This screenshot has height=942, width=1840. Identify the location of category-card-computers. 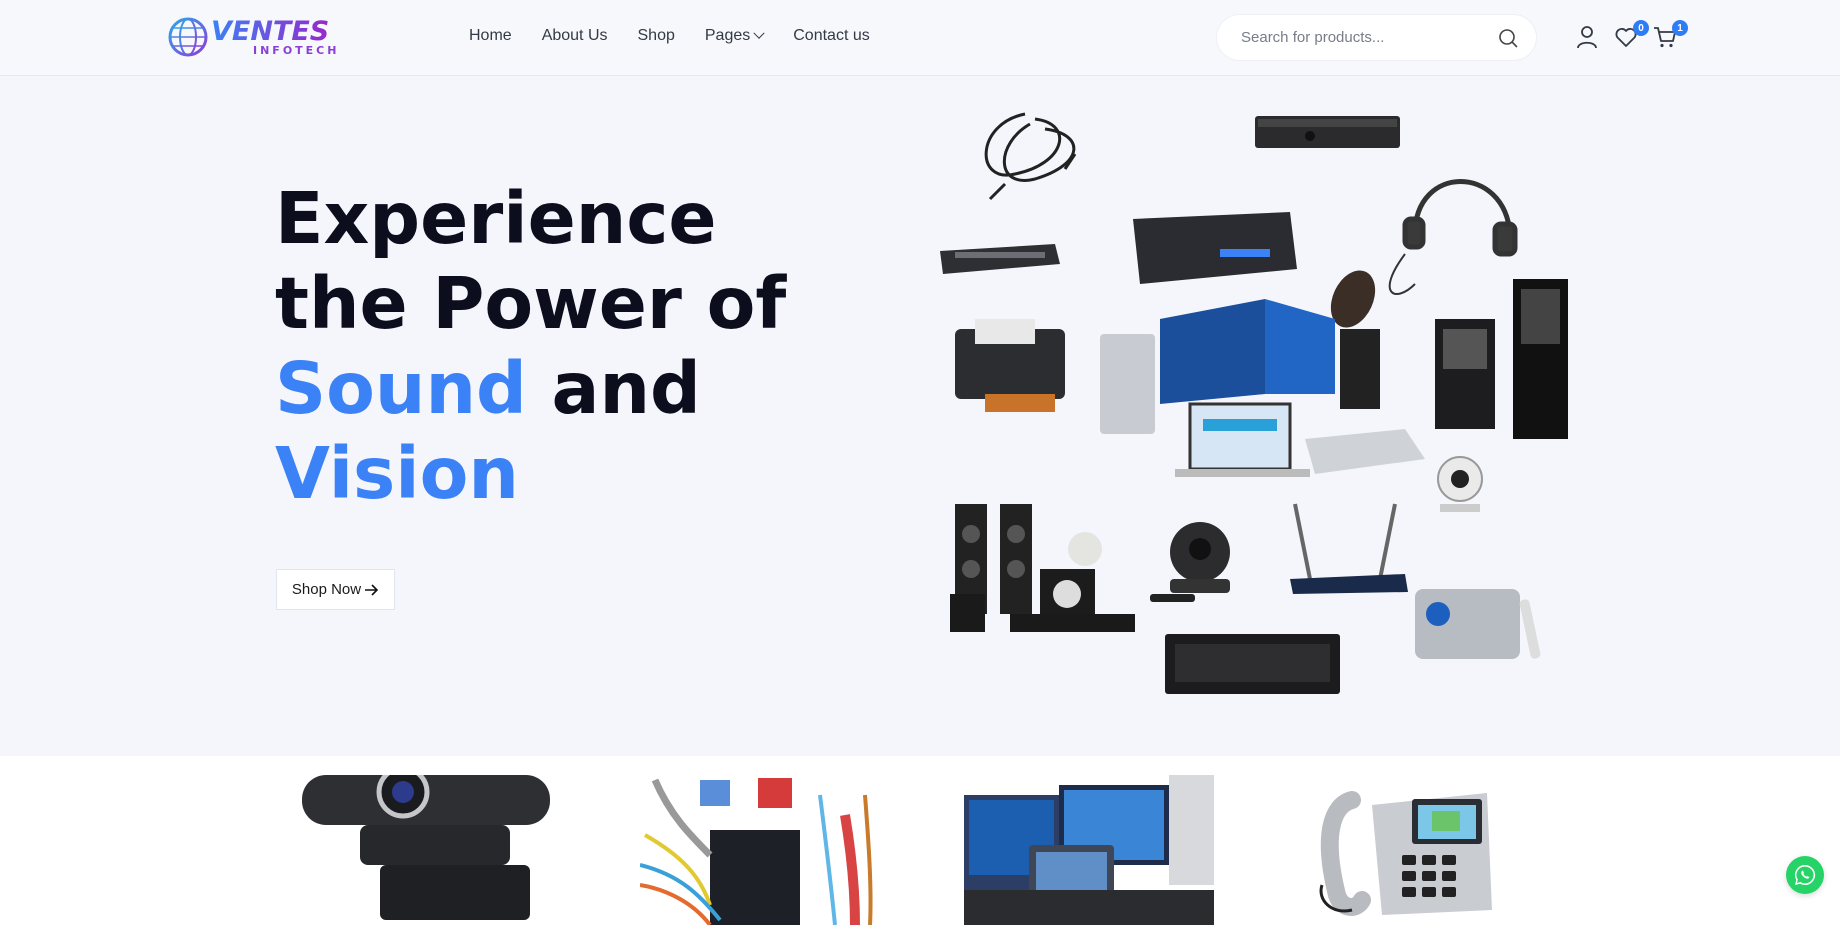
(1089, 850).